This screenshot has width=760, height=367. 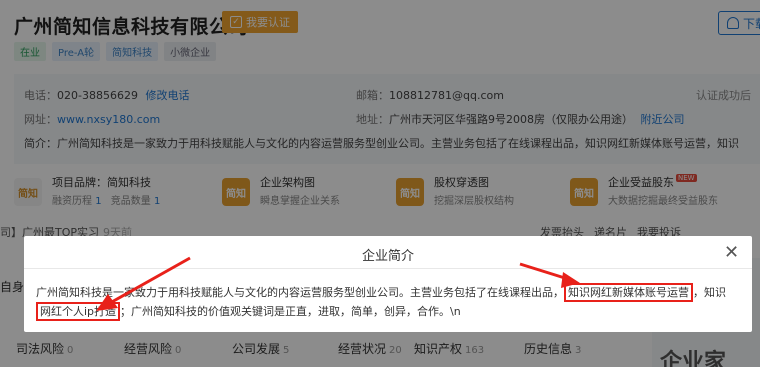 I want to click on arrow-left, so click(x=143, y=283).